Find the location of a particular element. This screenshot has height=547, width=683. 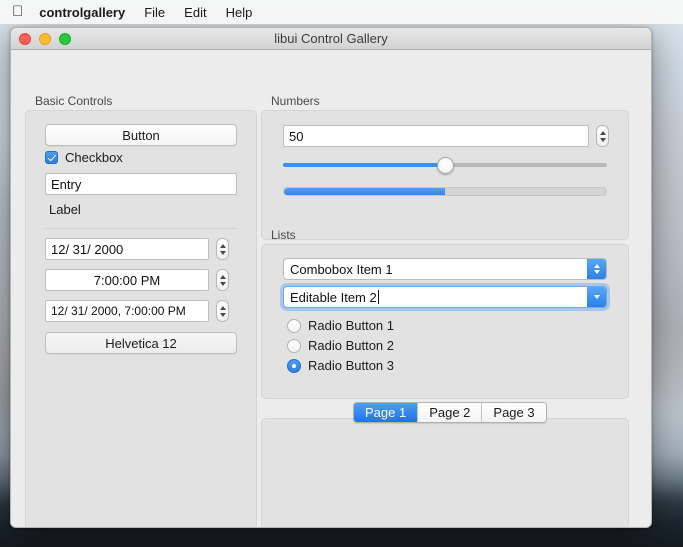

chevron-up-icon is located at coordinates (596, 266).